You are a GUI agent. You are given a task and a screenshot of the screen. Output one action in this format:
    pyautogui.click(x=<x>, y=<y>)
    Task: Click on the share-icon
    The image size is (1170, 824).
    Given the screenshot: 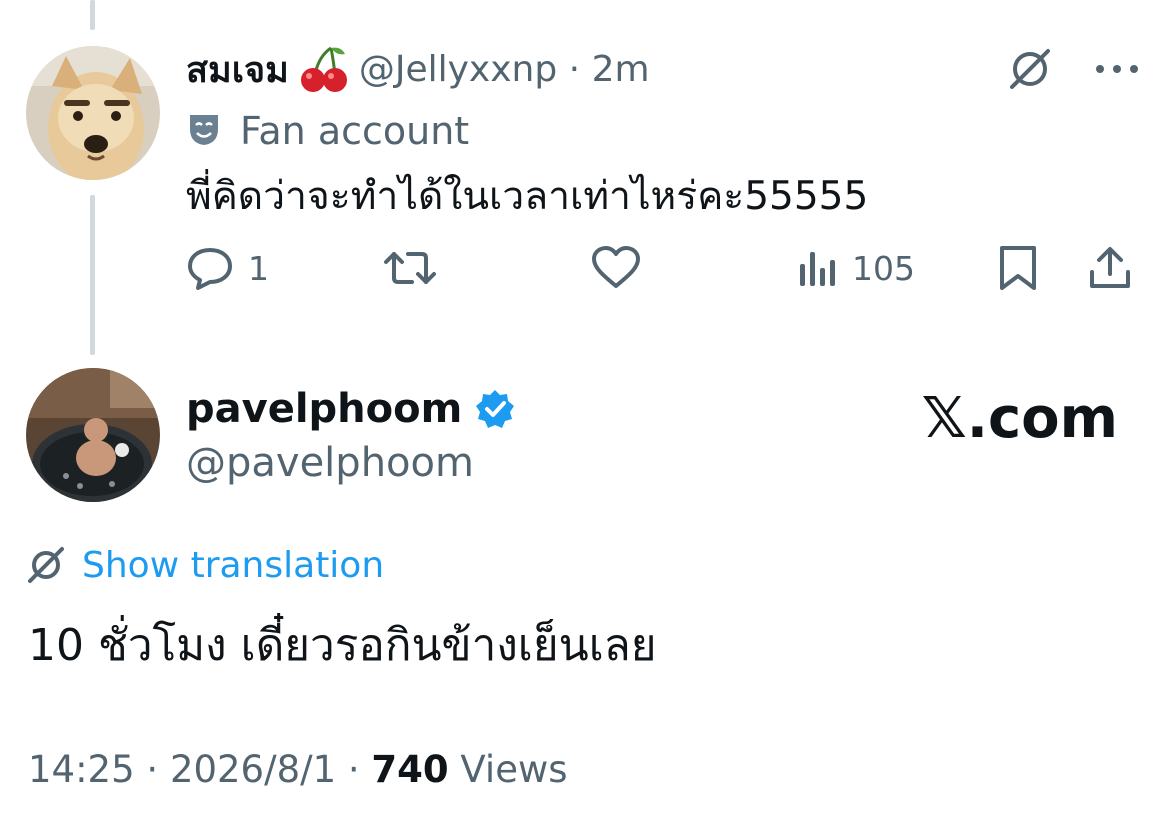 What is the action you would take?
    pyautogui.click(x=1110, y=267)
    